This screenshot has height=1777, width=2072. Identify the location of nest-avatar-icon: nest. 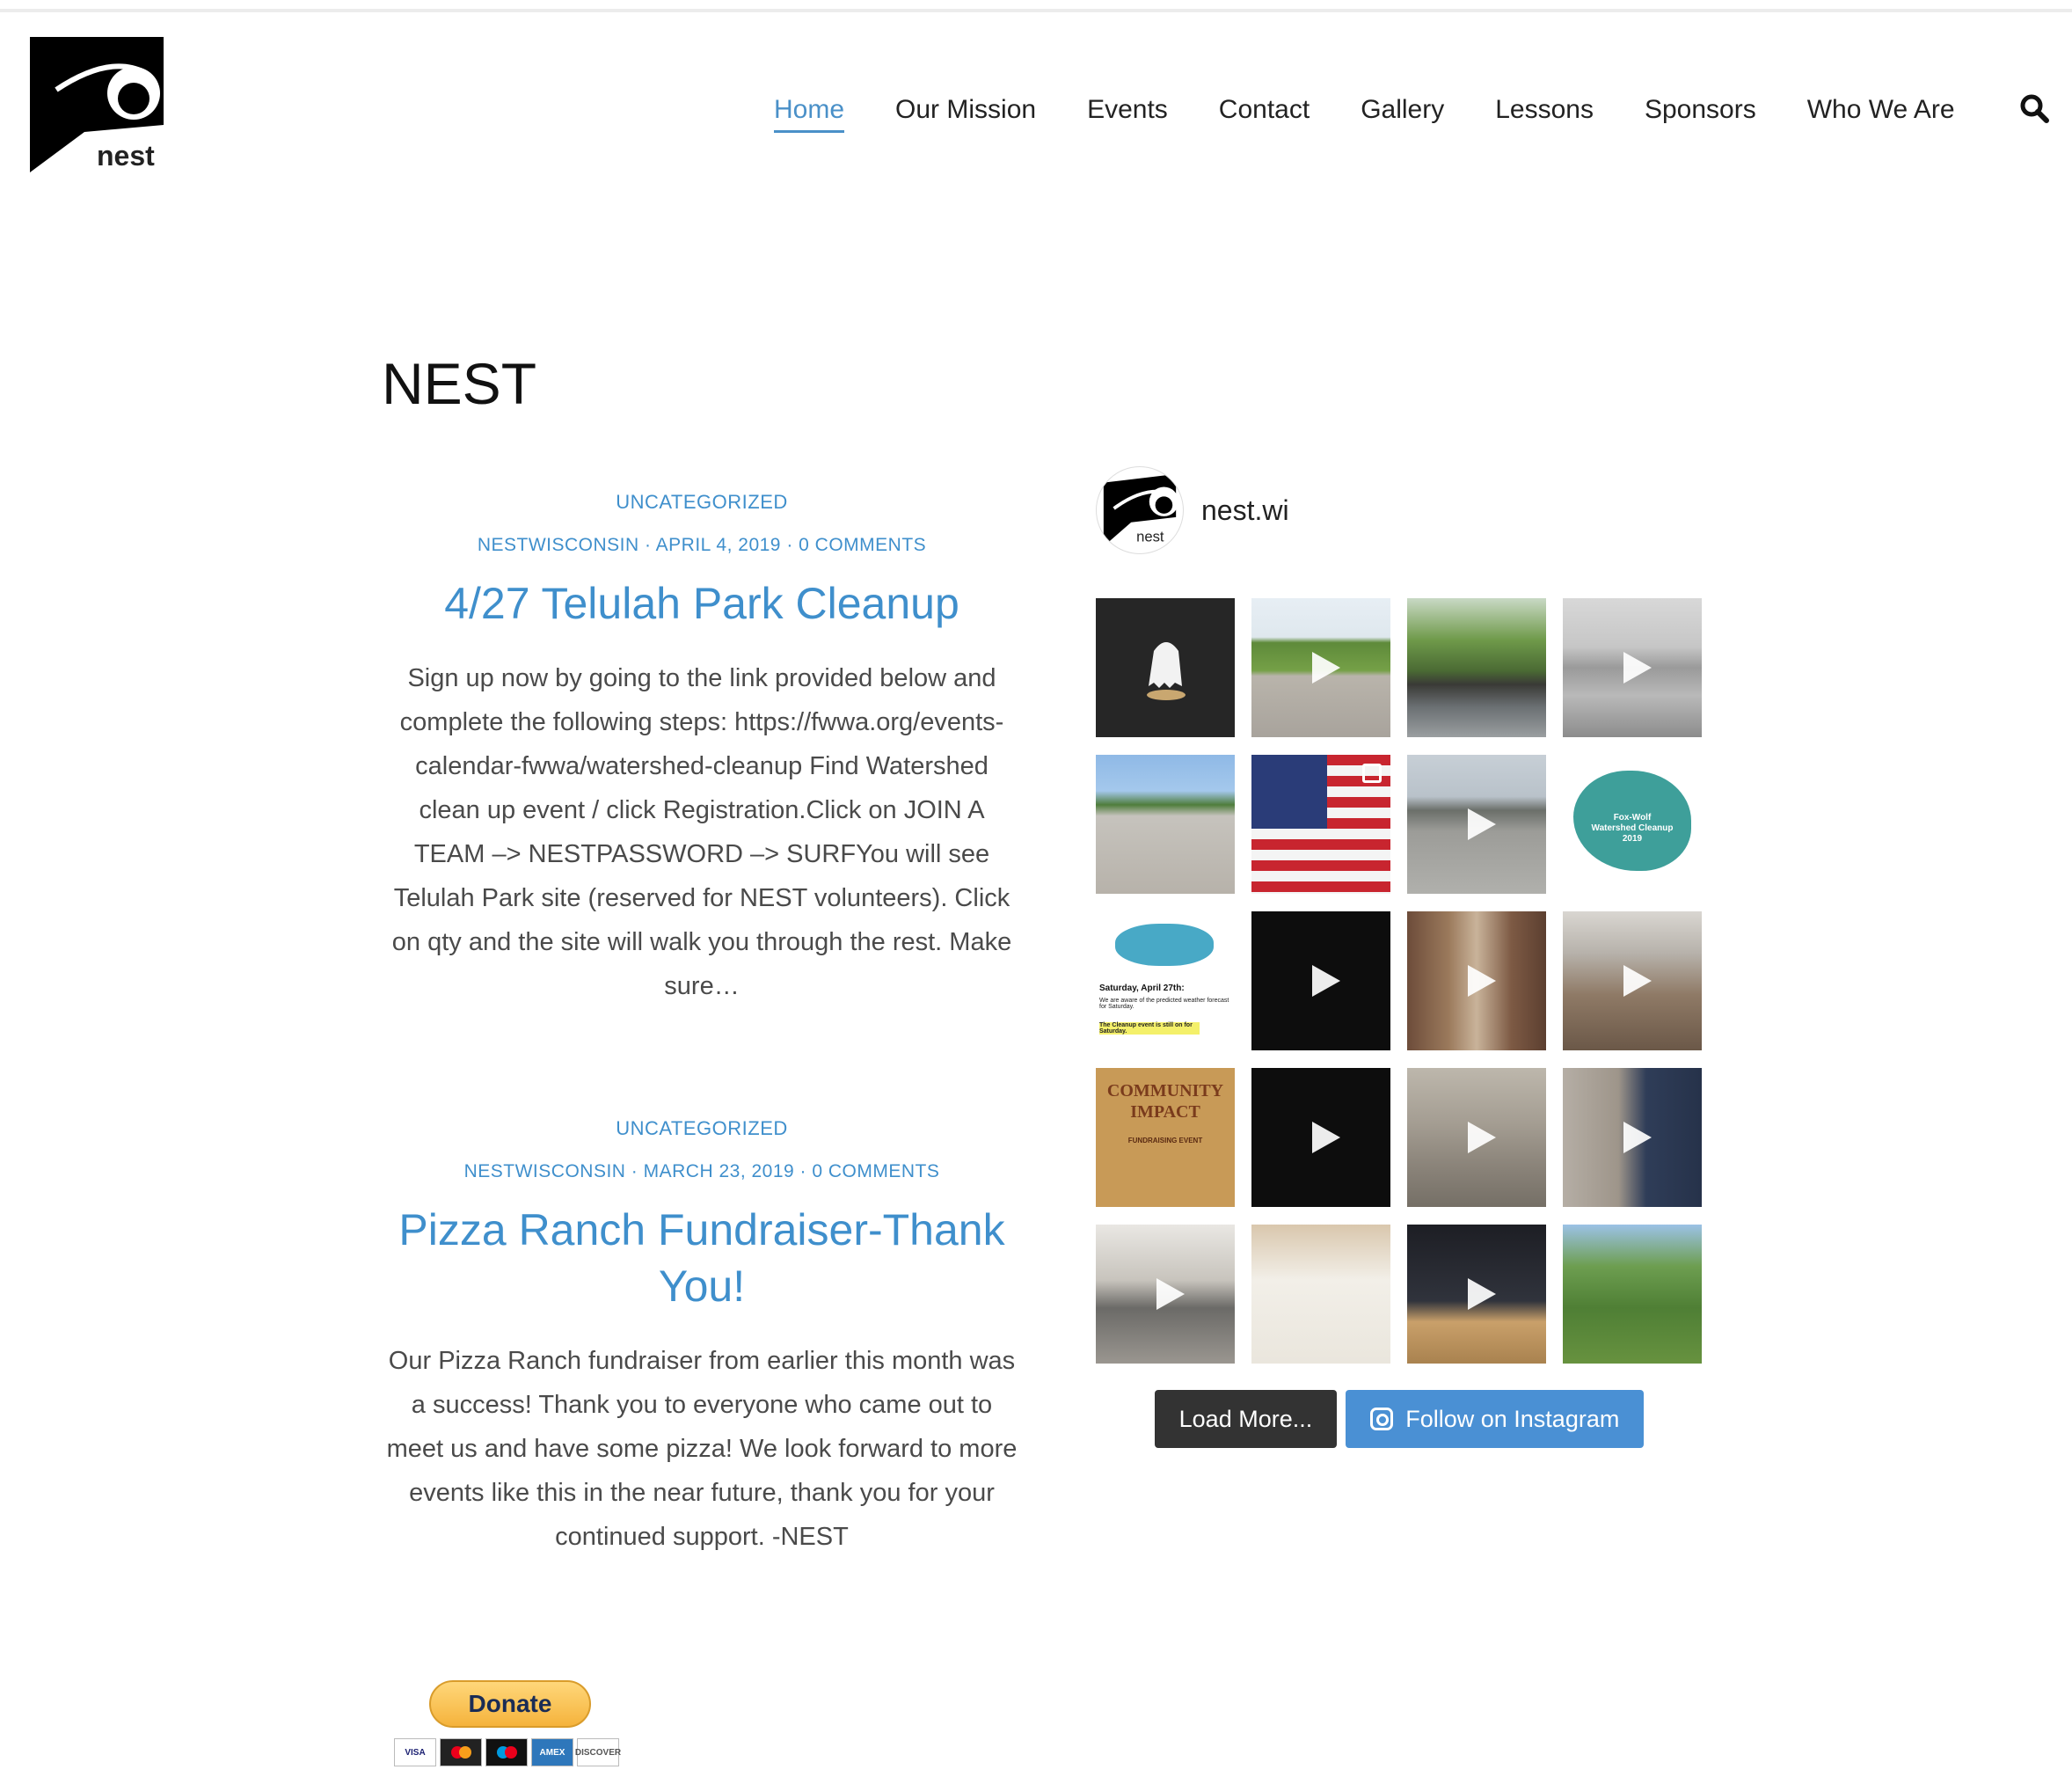
(1141, 510).